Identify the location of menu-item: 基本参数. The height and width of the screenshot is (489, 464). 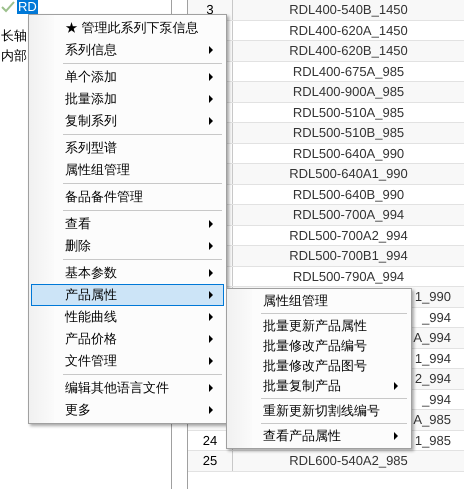
(127, 273).